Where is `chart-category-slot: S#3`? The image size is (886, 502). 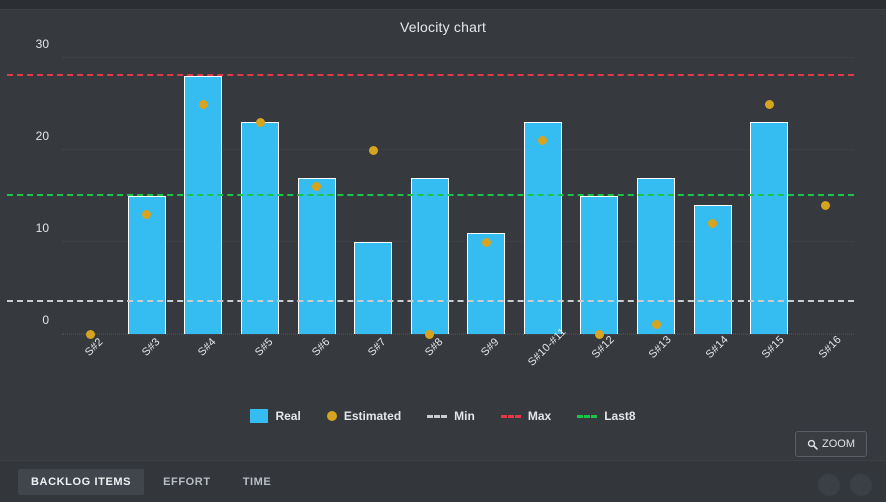 chart-category-slot: S#3 is located at coordinates (147, 208).